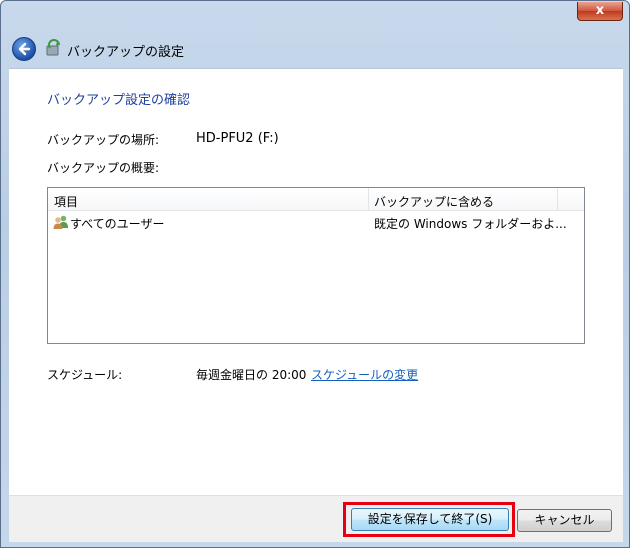  I want to click on window-title: バックアップの設定, so click(126, 51).